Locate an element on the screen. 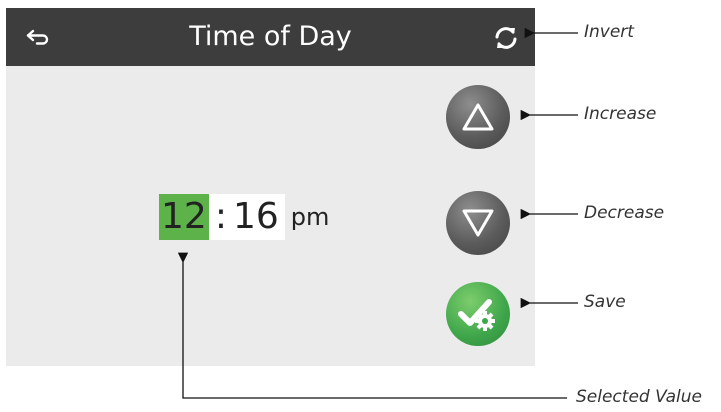 Image resolution: width=721 pixels, height=412 pixels. save-callout-label: Save is located at coordinates (605, 302).